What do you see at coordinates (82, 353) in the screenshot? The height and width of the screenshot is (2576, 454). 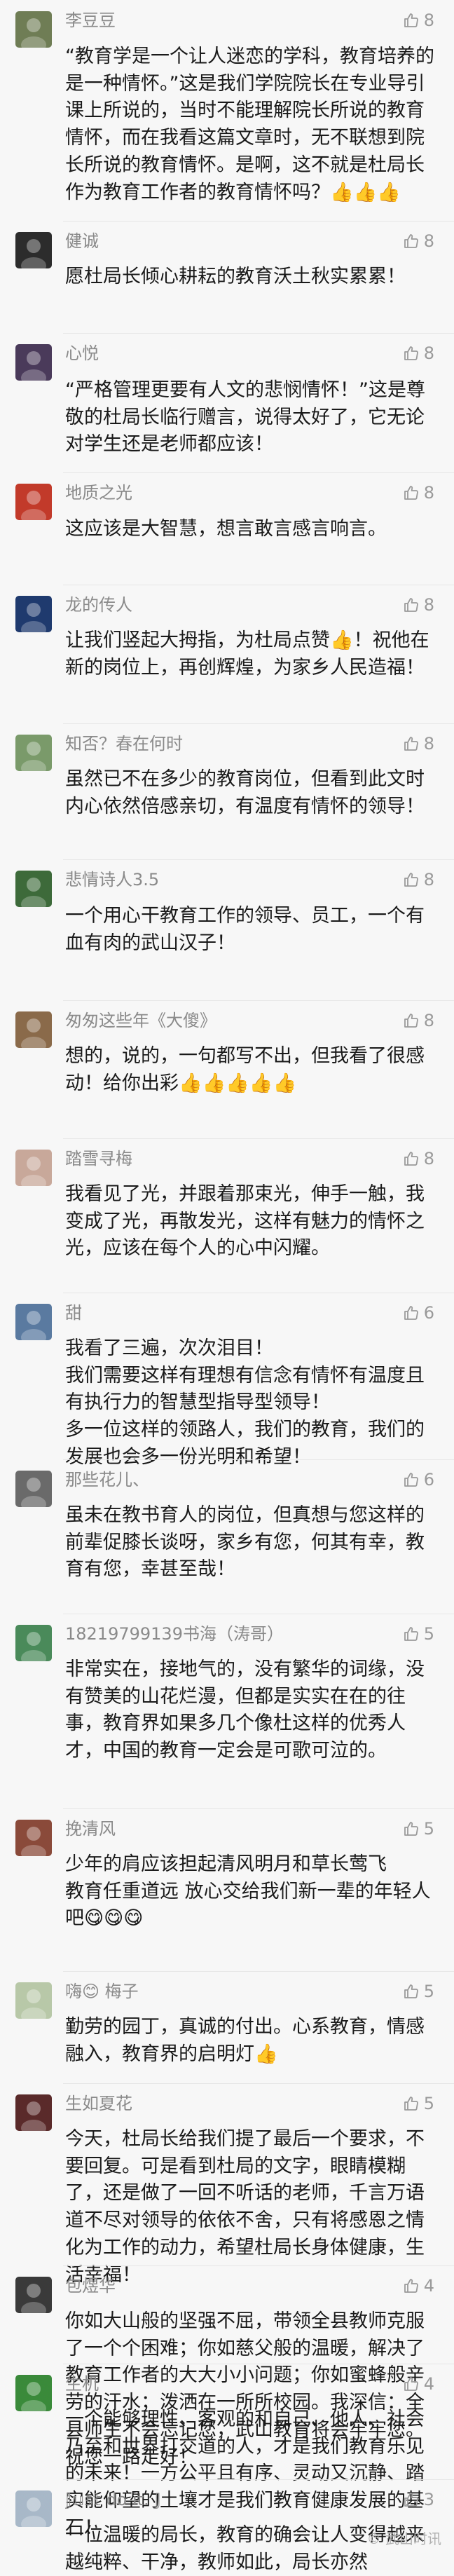 I see `commenter-name: 心悦` at bounding box center [82, 353].